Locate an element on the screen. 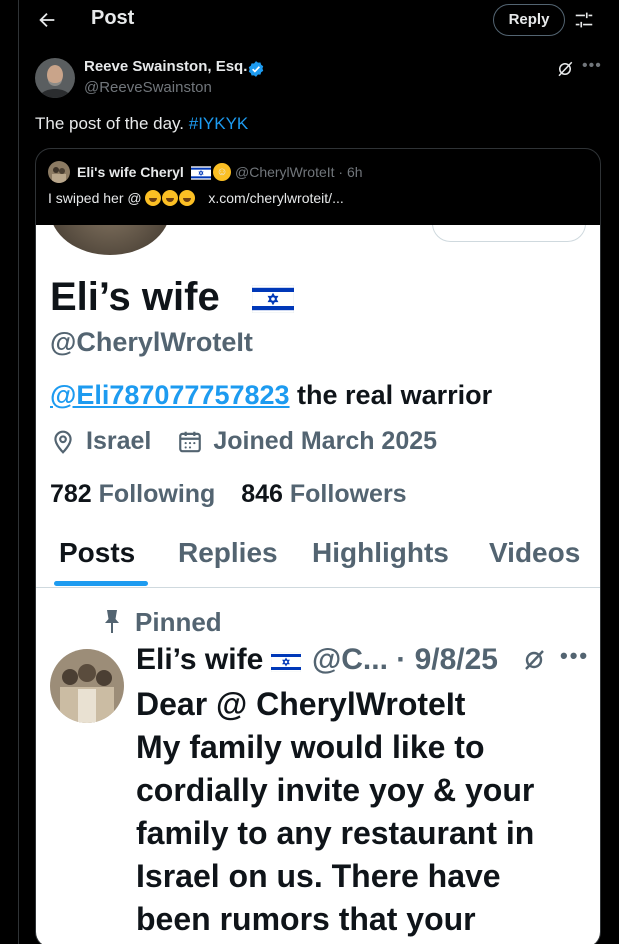  location-pin-icon is located at coordinates (63, 442).